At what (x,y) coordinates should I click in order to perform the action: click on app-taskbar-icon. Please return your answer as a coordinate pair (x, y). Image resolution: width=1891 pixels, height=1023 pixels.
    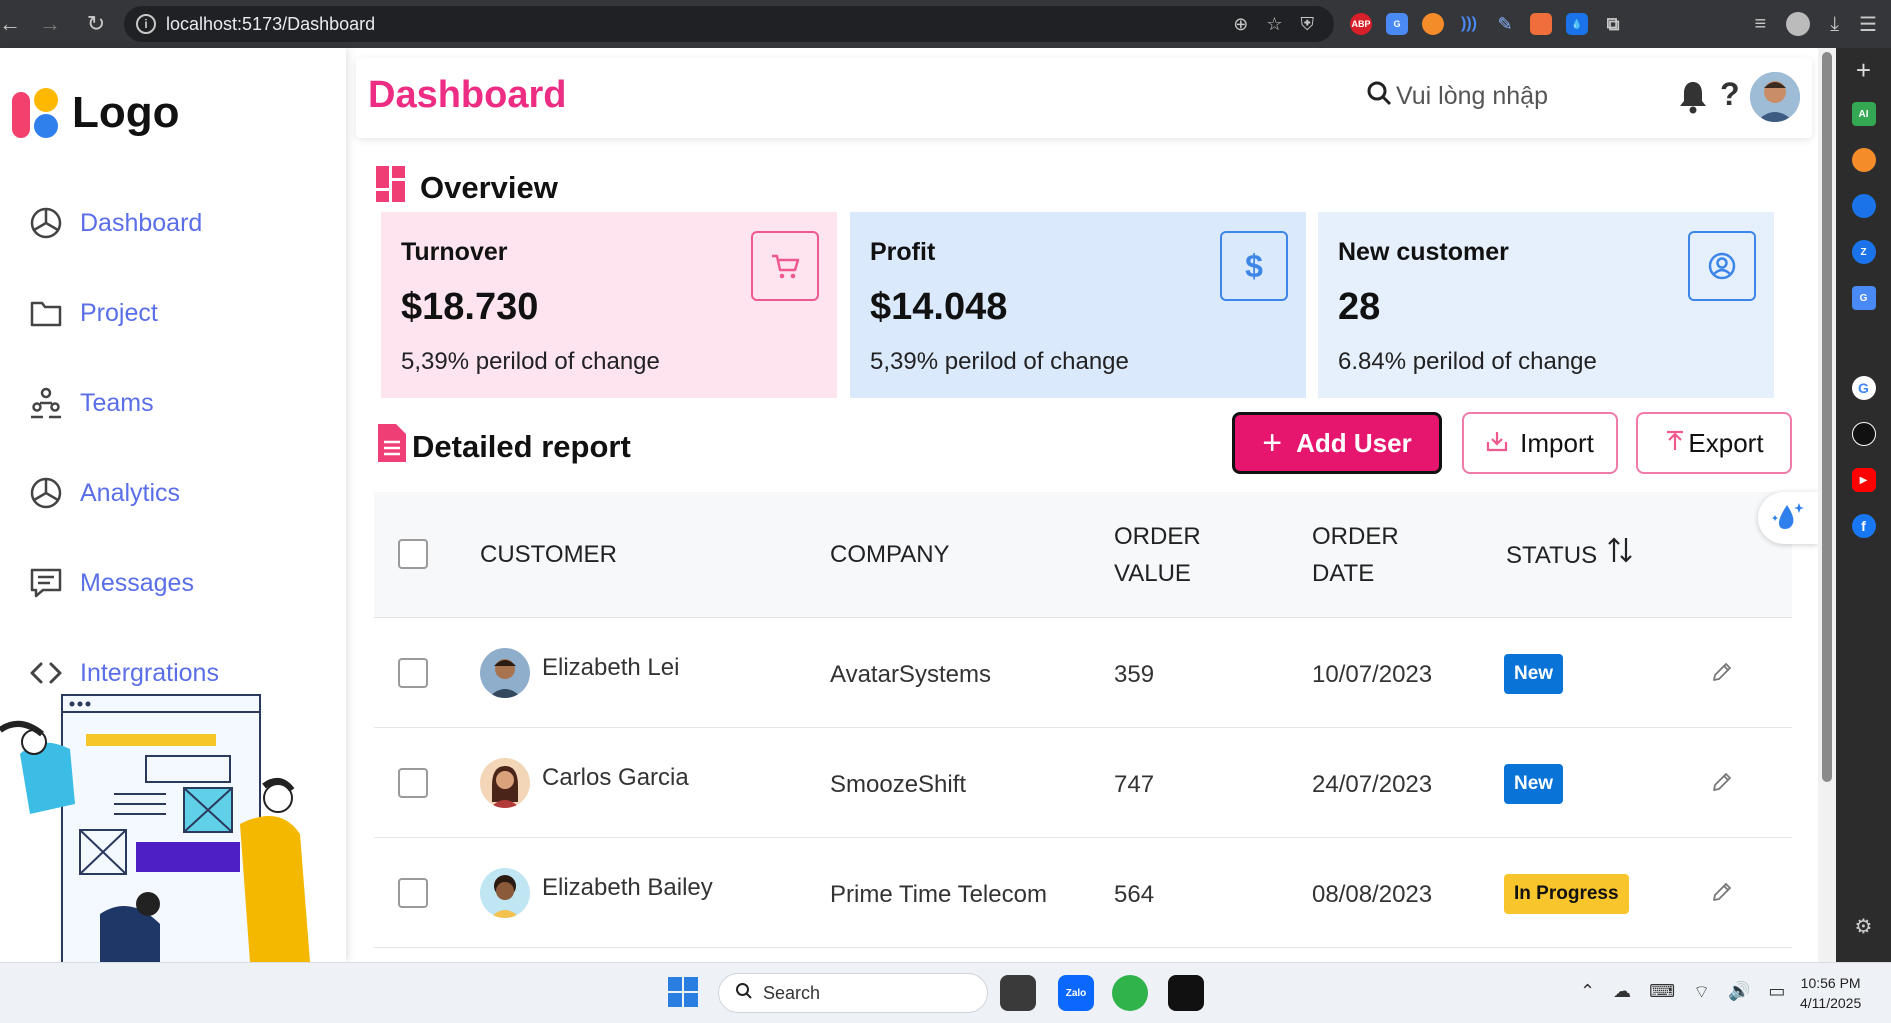
    Looking at the image, I should click on (1186, 993).